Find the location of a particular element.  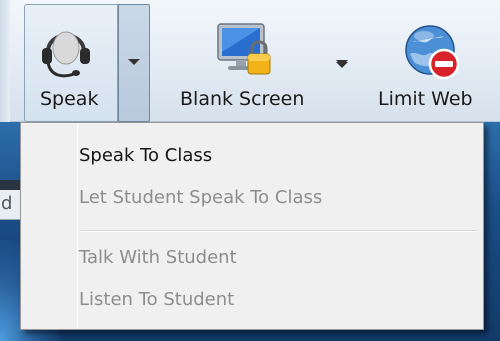

blank-screen-label: Blank Screen is located at coordinates (242, 99).